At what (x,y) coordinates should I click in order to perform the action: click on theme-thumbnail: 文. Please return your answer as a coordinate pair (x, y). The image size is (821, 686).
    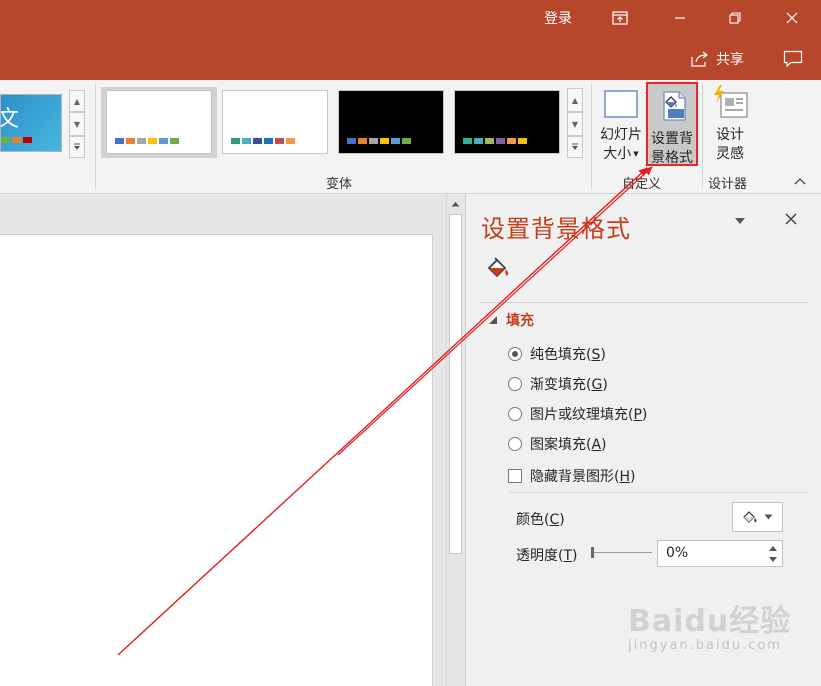
    Looking at the image, I should click on (31, 123).